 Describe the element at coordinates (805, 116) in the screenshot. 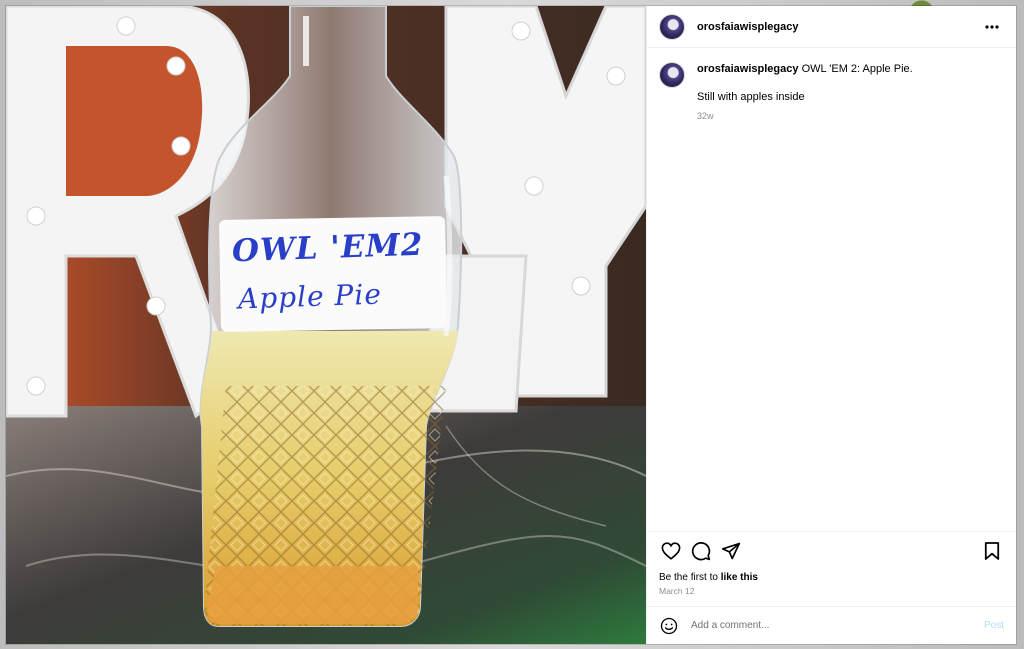

I see `caption-timestamp: 32w` at that location.